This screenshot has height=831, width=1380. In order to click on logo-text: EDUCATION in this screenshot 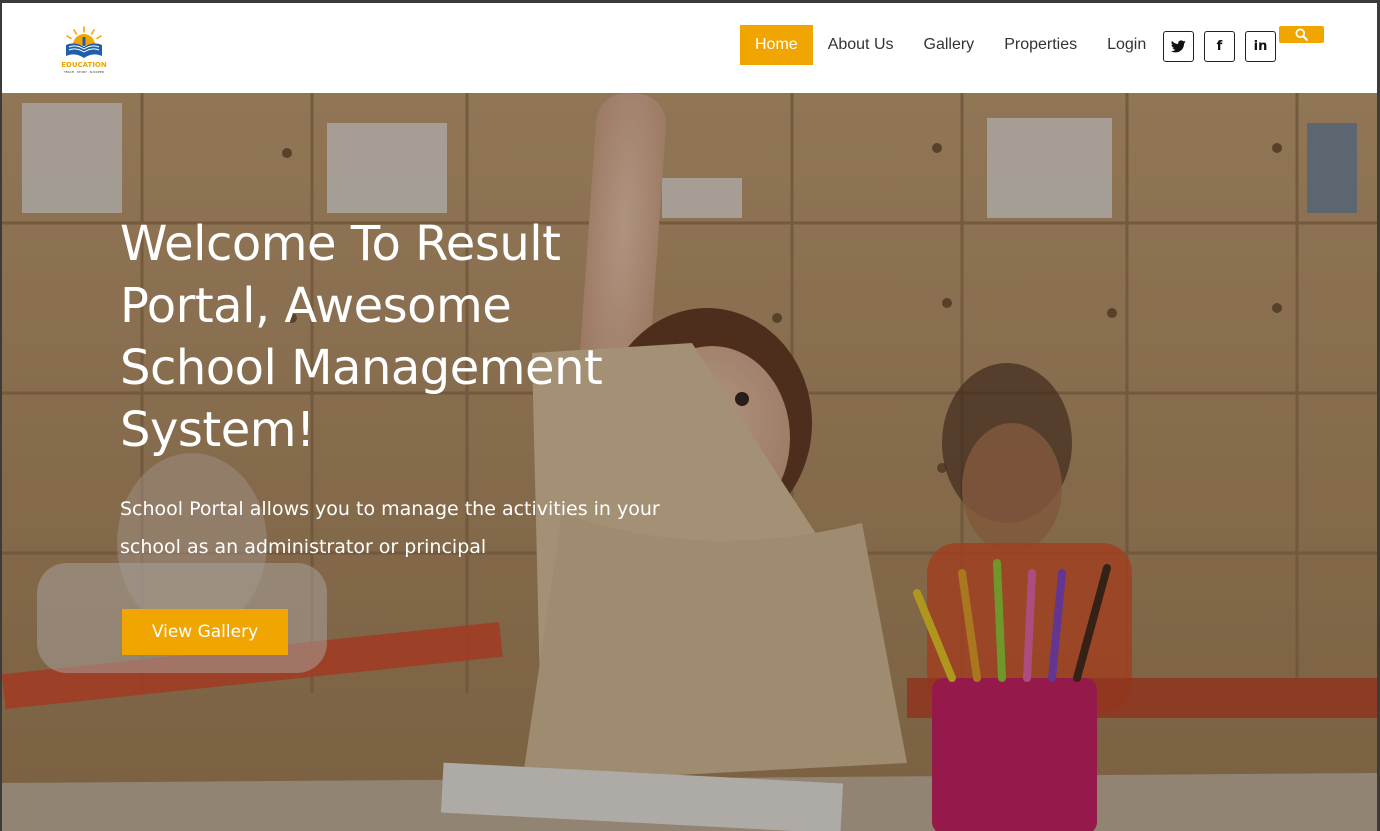, I will do `click(84, 65)`.